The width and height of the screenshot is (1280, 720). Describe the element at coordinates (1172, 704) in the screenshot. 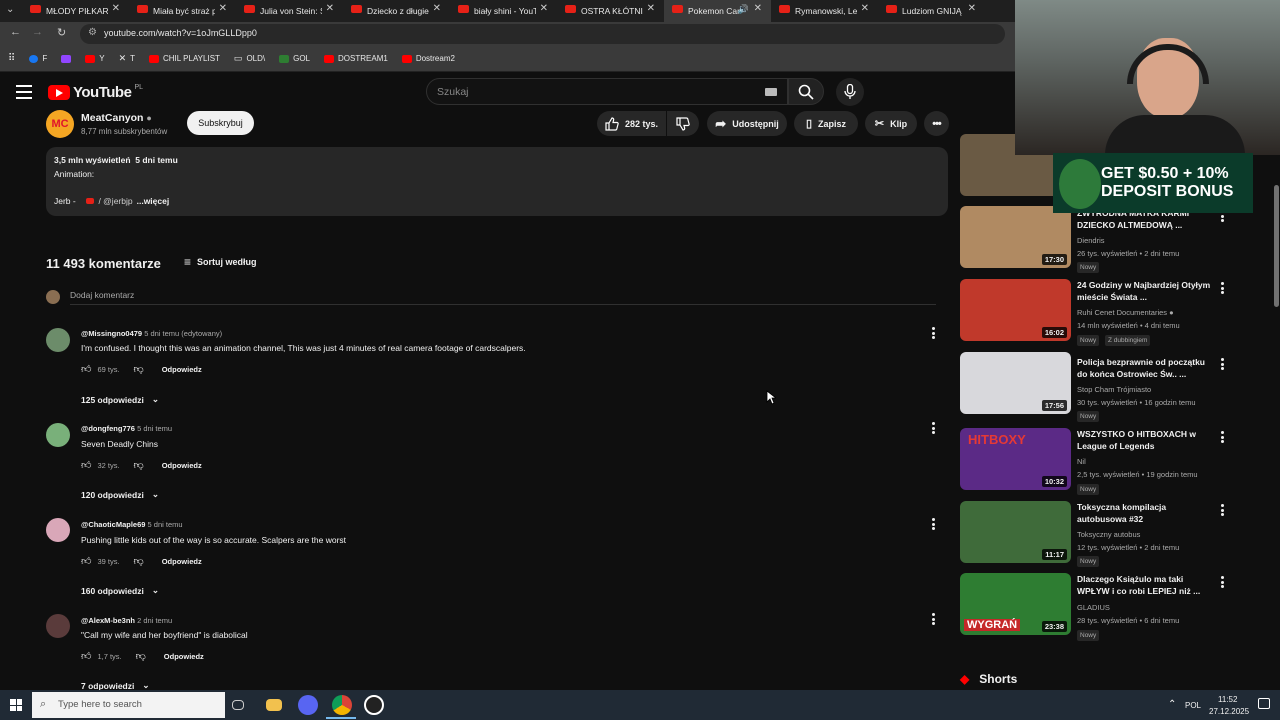

I see `tray-chevron-icon: ⌃` at that location.